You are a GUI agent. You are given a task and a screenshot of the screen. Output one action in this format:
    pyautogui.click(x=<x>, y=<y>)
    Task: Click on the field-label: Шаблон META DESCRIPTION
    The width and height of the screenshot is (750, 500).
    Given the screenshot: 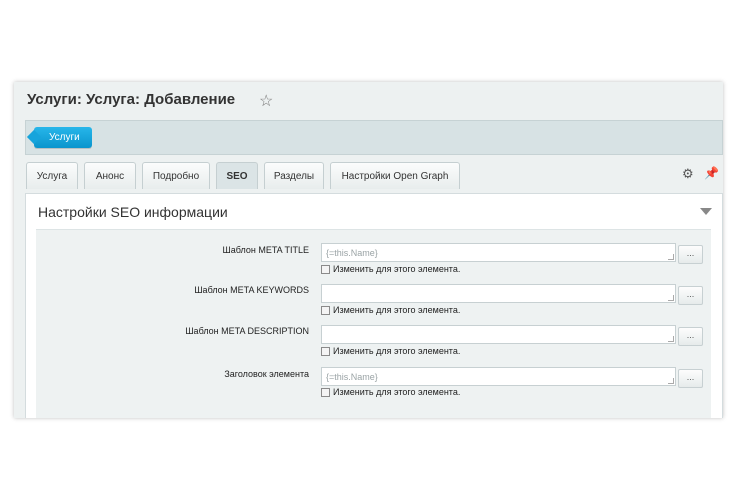 What is the action you would take?
    pyautogui.click(x=247, y=331)
    